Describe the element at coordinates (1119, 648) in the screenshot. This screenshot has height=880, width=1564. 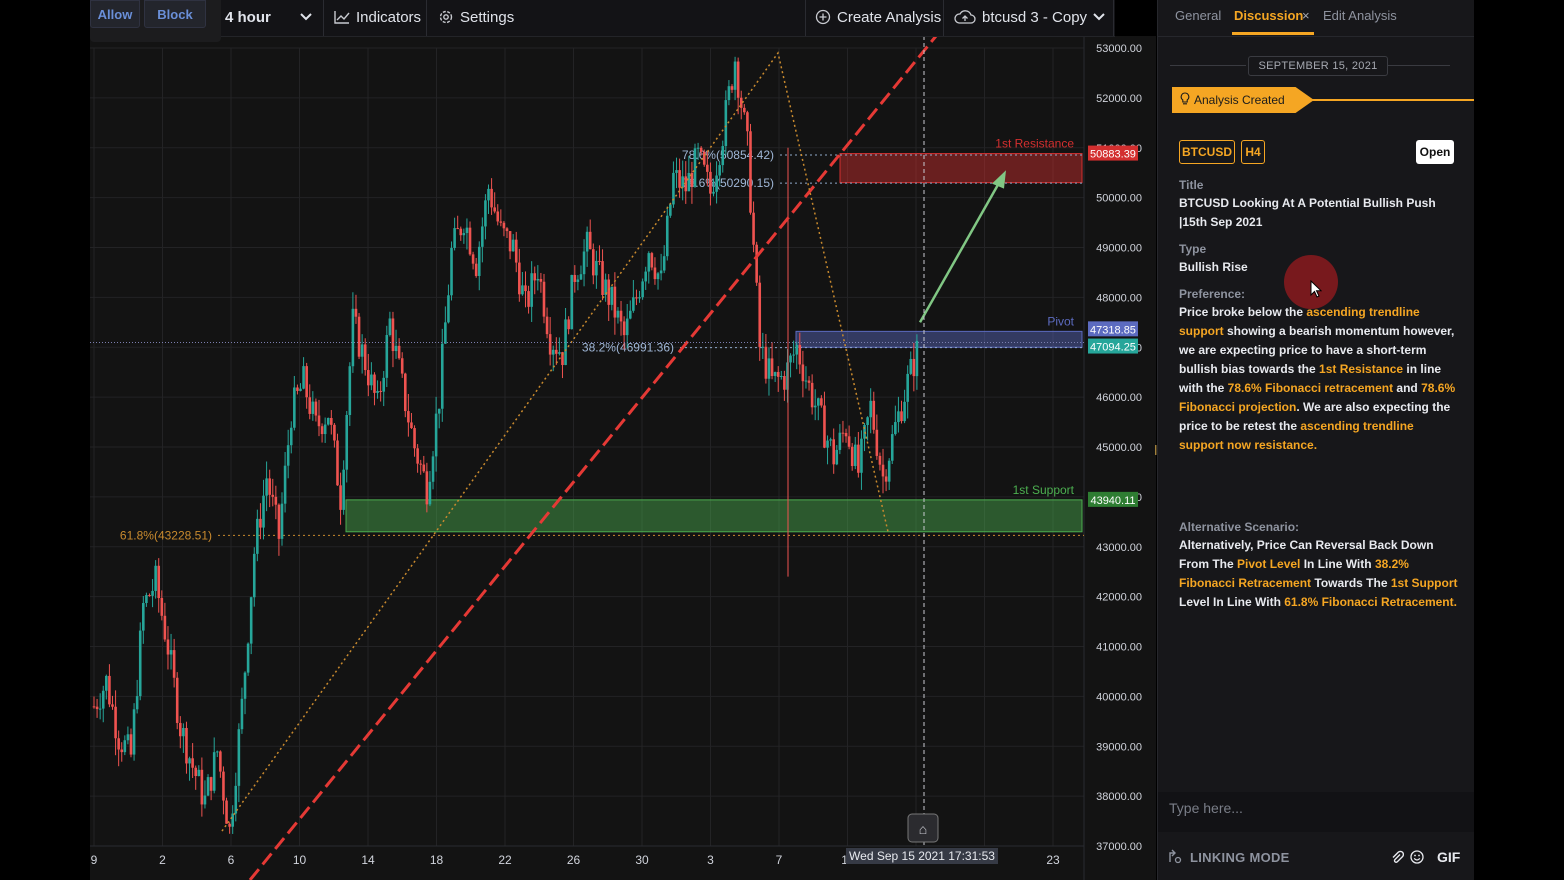
I see `y-tick-label: 41000.00` at that location.